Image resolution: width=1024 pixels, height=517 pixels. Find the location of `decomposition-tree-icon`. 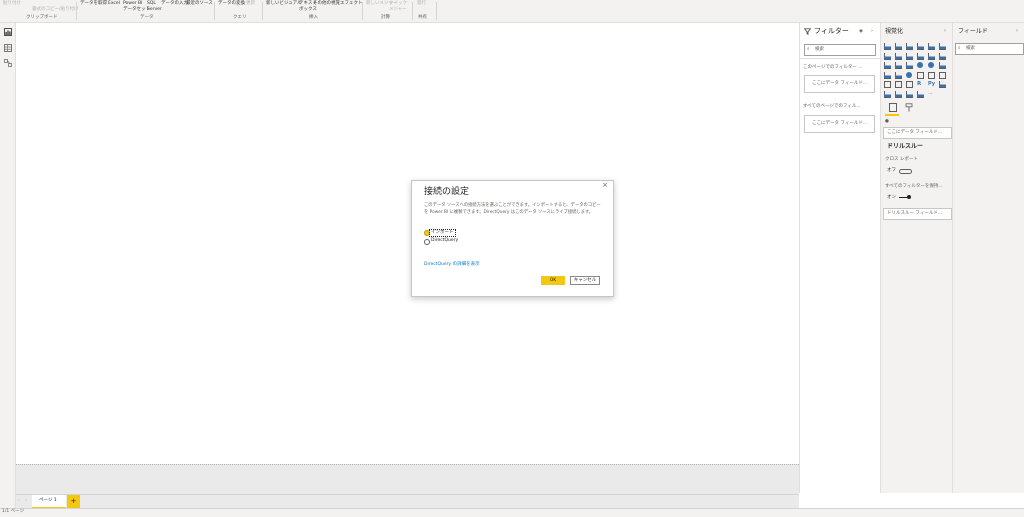

decomposition-tree-icon is located at coordinates (887, 94).